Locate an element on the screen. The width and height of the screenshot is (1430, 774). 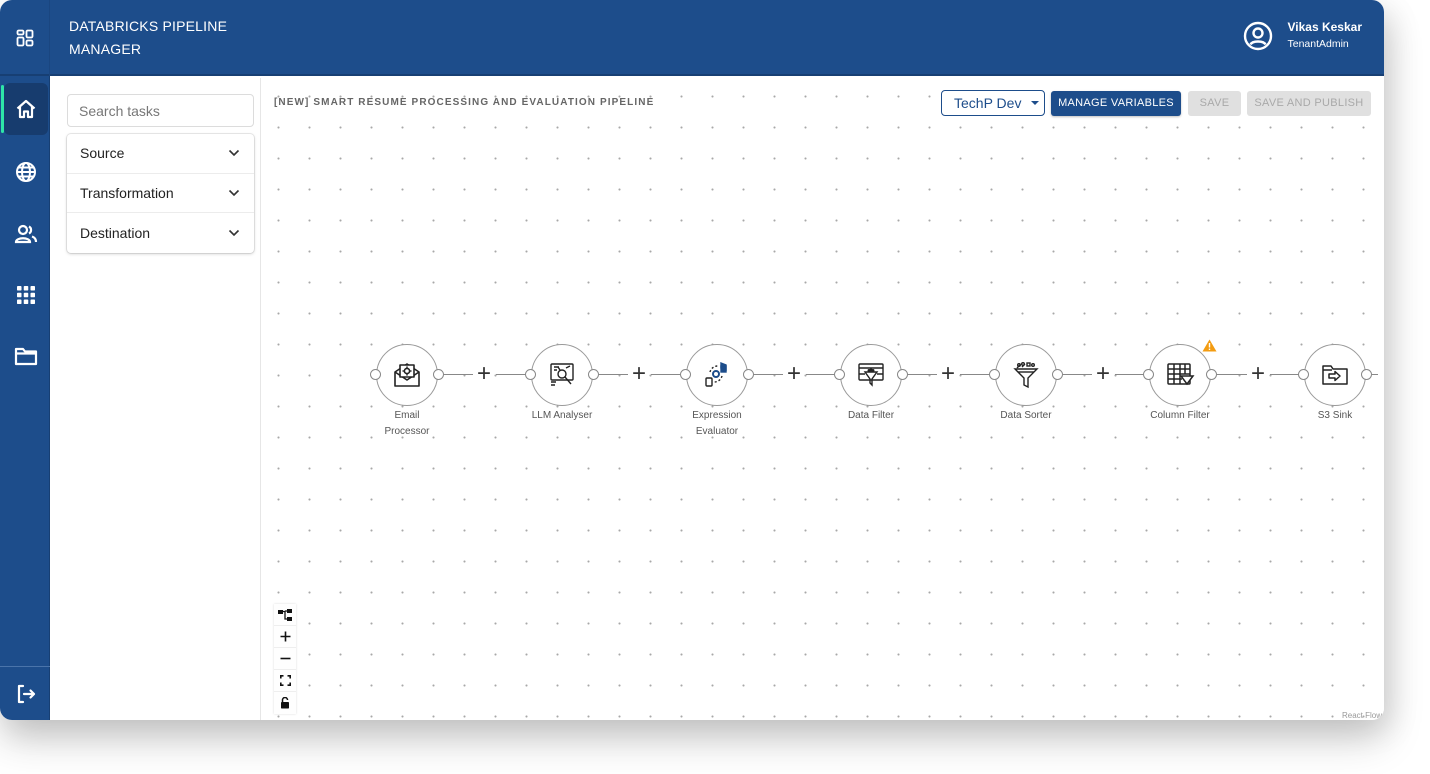
fit-view-icon is located at coordinates (285, 680).